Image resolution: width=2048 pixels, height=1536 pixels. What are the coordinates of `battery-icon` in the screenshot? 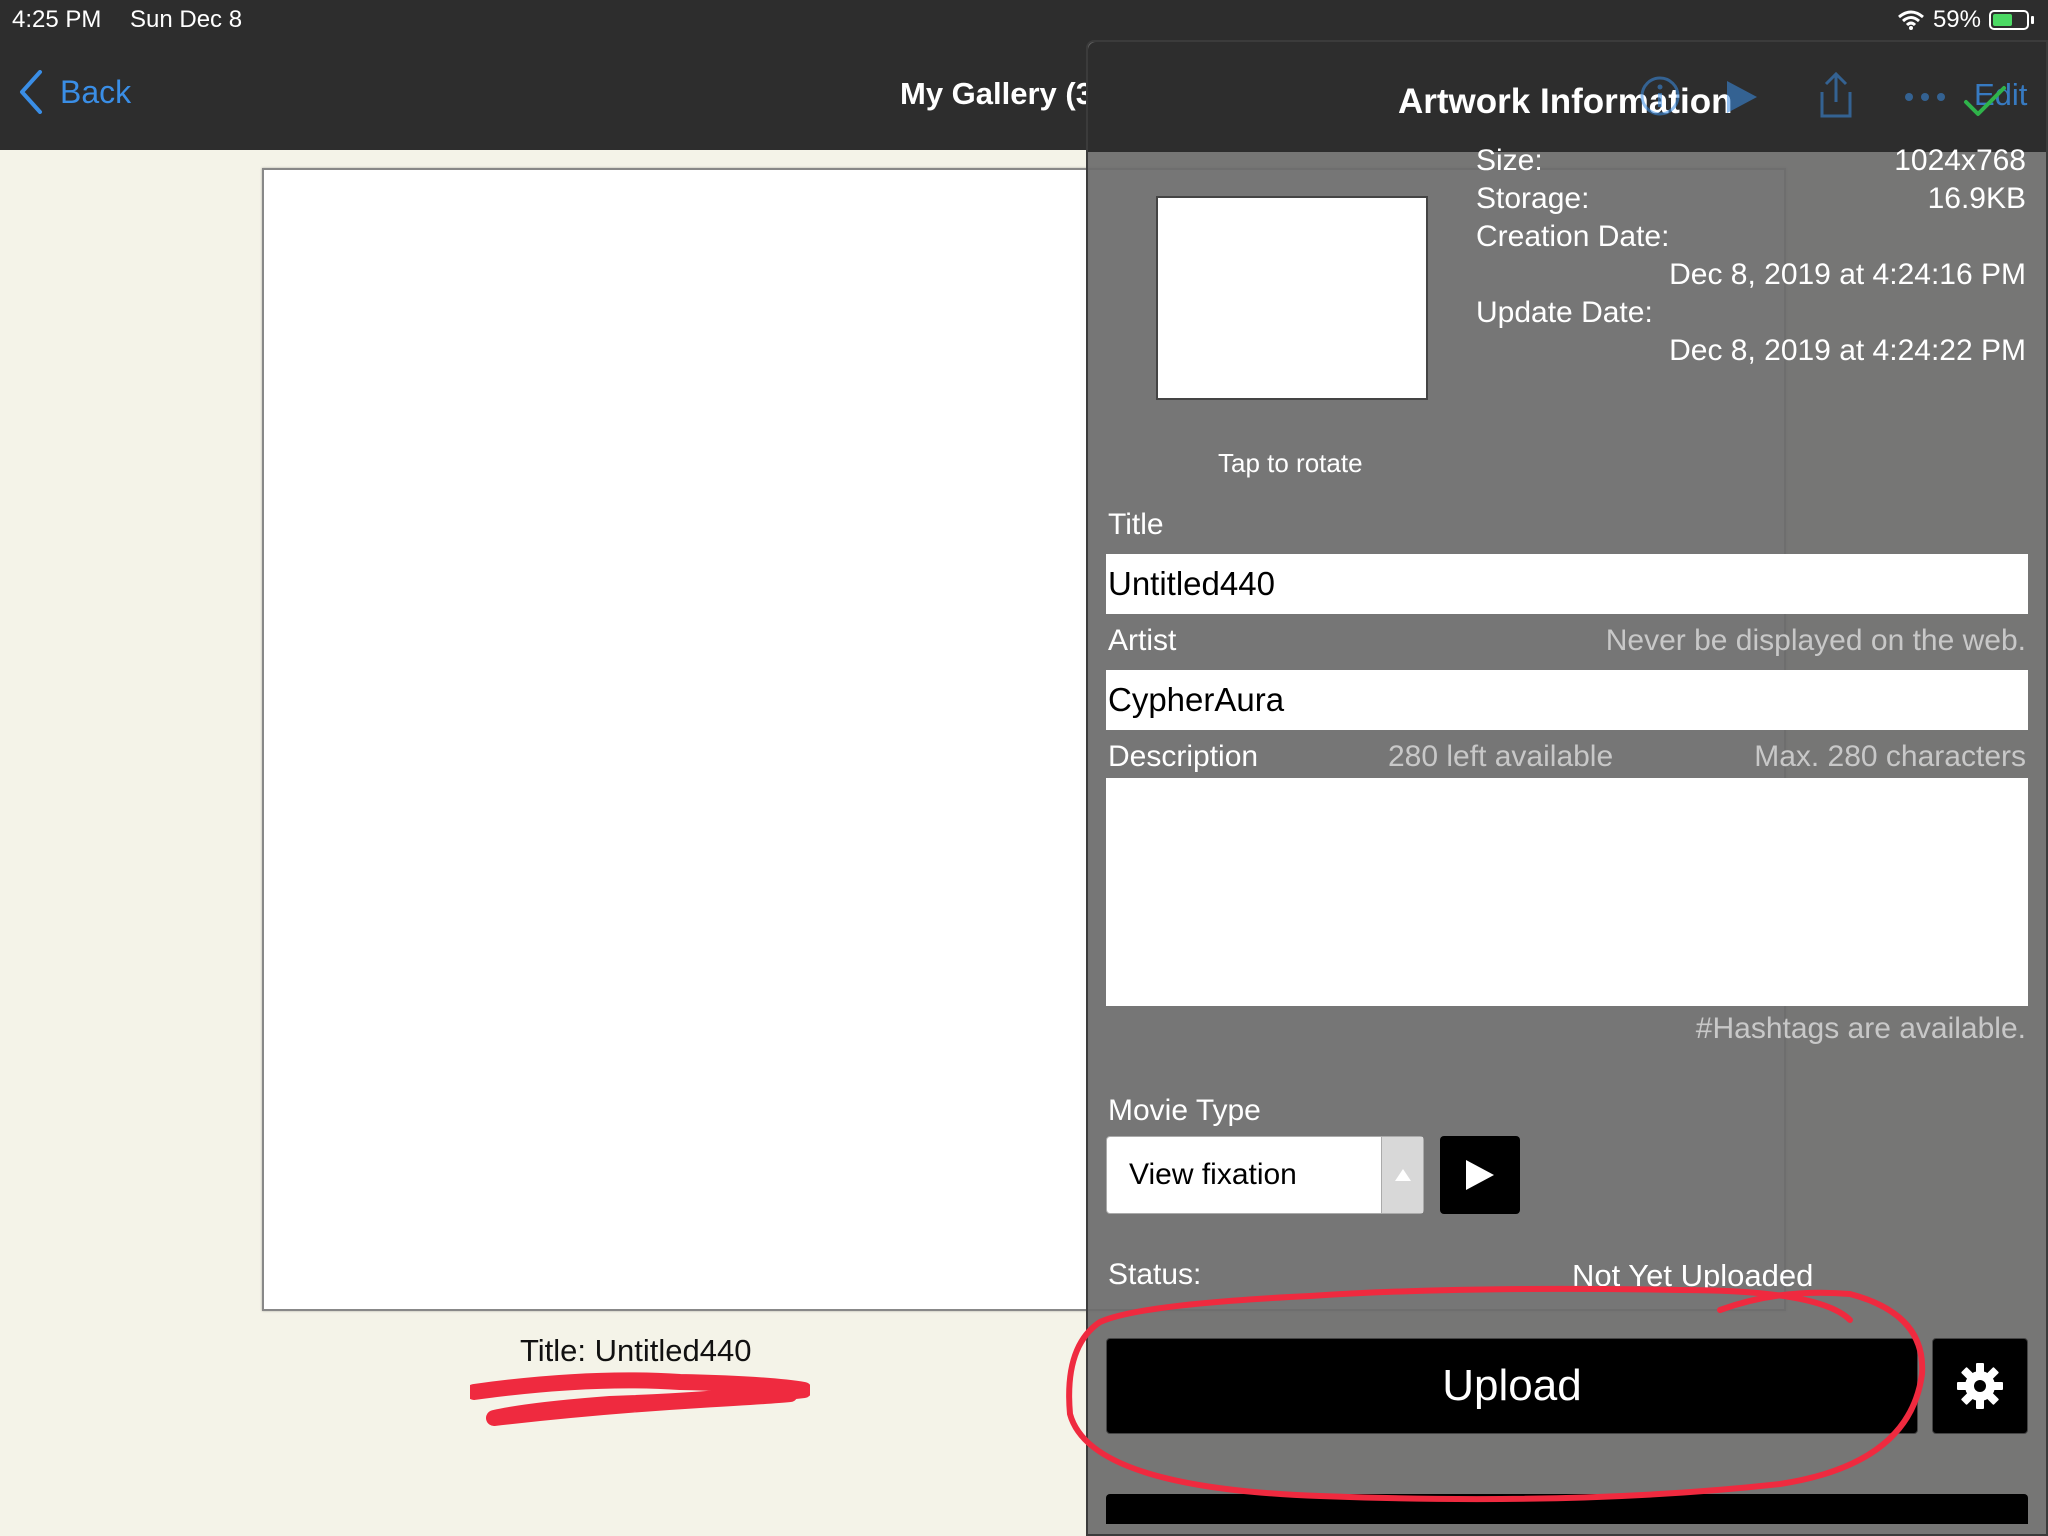 It's located at (2009, 20).